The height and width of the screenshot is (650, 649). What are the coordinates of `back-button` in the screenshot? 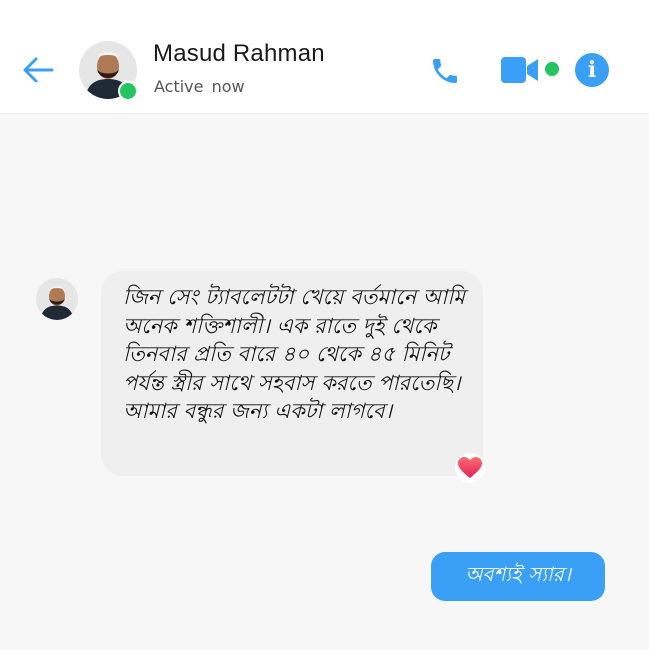 It's located at (38, 70).